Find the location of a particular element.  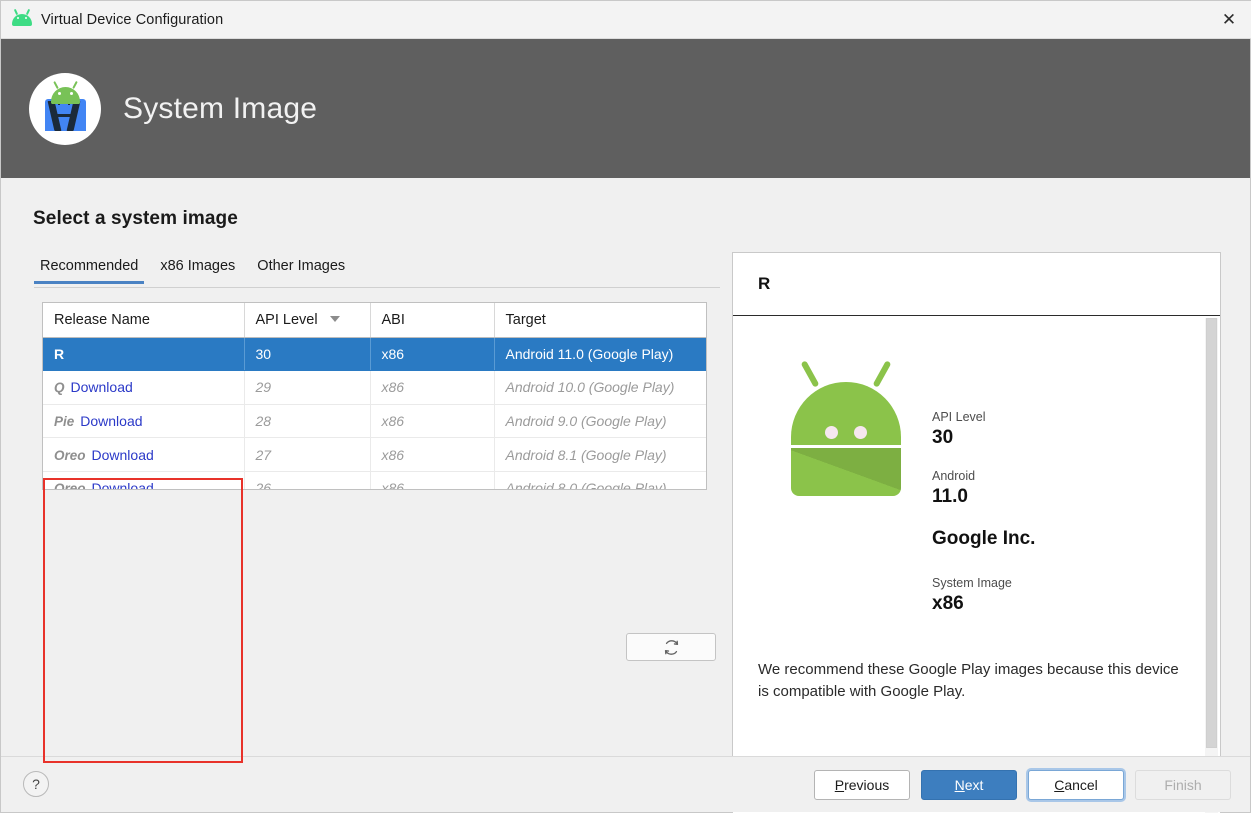

detail-panel-scrollbar is located at coordinates (1211, 565).